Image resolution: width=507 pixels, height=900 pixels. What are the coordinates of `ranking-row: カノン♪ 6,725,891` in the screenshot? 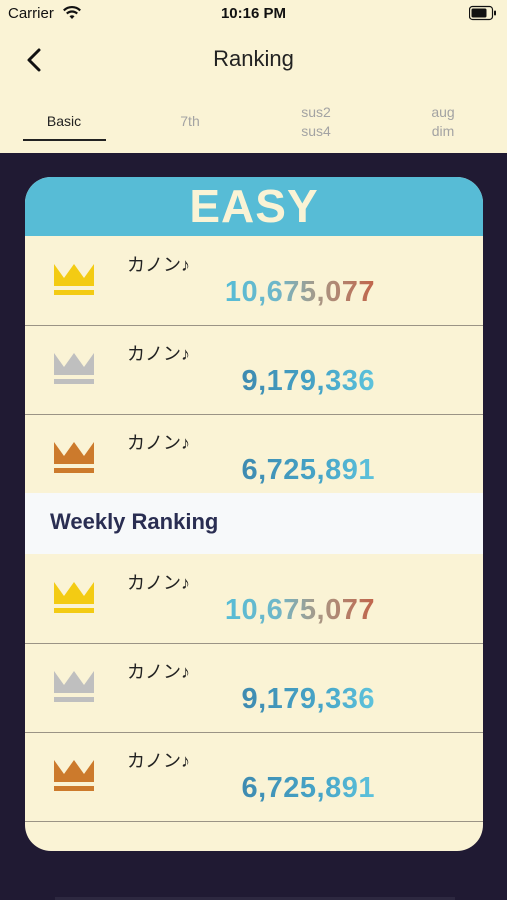 It's located at (254, 458).